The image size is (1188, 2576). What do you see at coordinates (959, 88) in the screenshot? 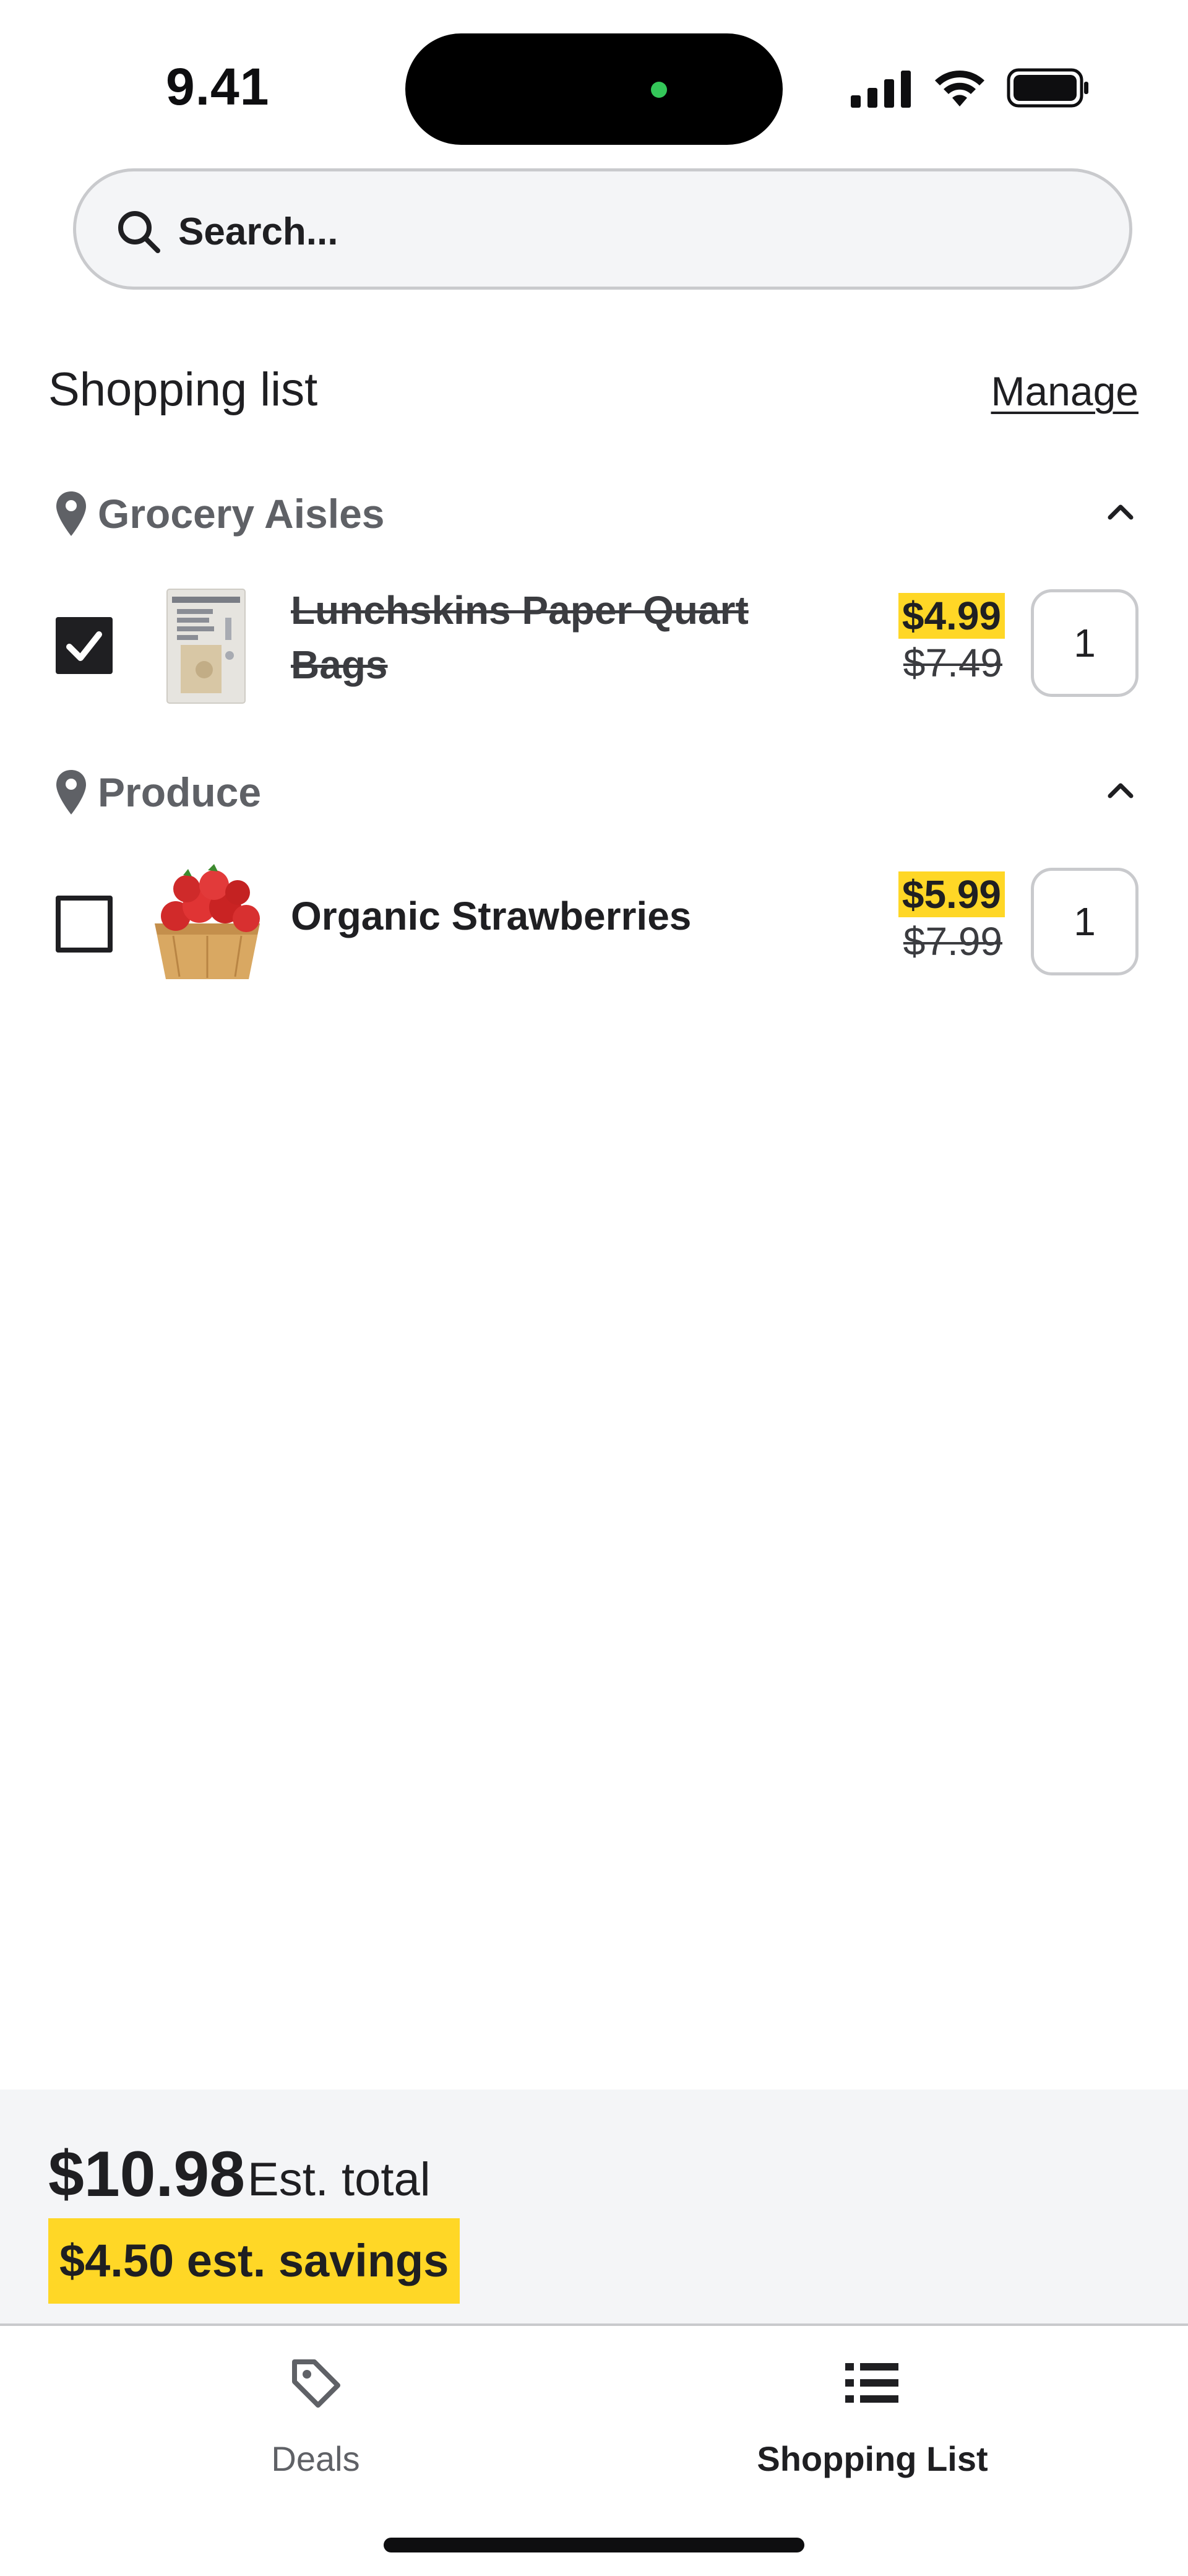
I see `wifi-icon` at bounding box center [959, 88].